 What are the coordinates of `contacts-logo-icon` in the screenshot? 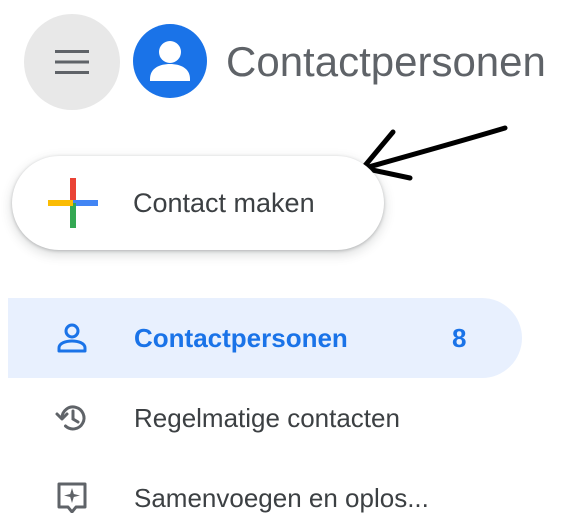 It's located at (170, 61).